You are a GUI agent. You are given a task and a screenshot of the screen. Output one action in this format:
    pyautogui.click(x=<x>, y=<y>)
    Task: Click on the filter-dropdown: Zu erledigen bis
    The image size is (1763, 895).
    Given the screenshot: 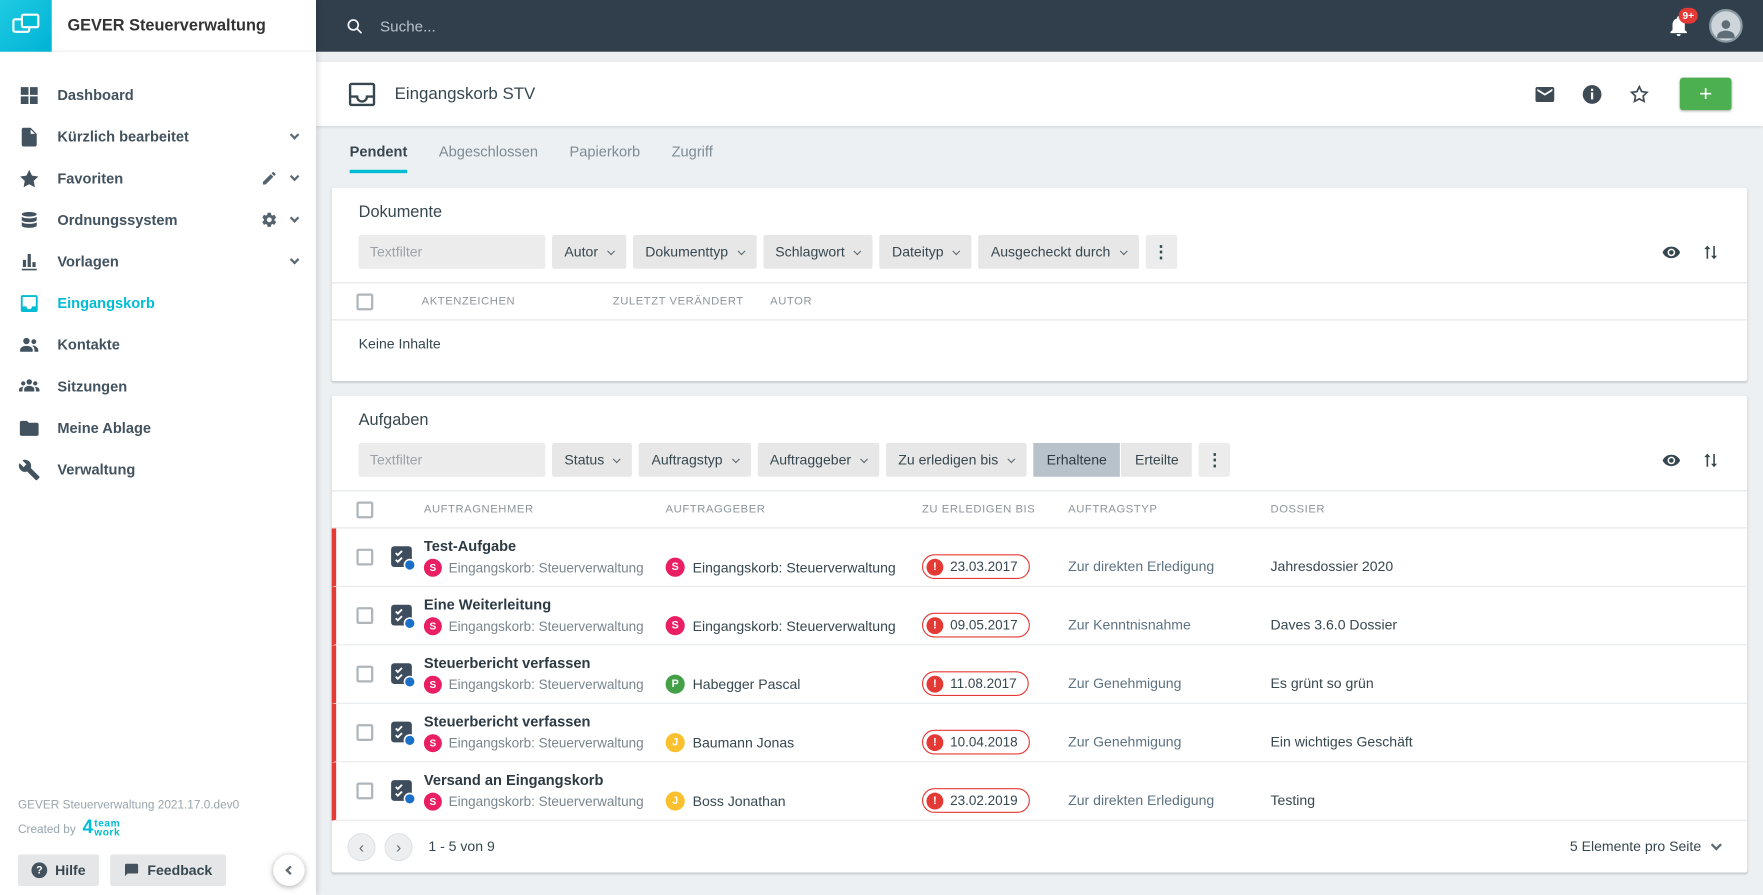 What is the action you would take?
    pyautogui.click(x=956, y=459)
    